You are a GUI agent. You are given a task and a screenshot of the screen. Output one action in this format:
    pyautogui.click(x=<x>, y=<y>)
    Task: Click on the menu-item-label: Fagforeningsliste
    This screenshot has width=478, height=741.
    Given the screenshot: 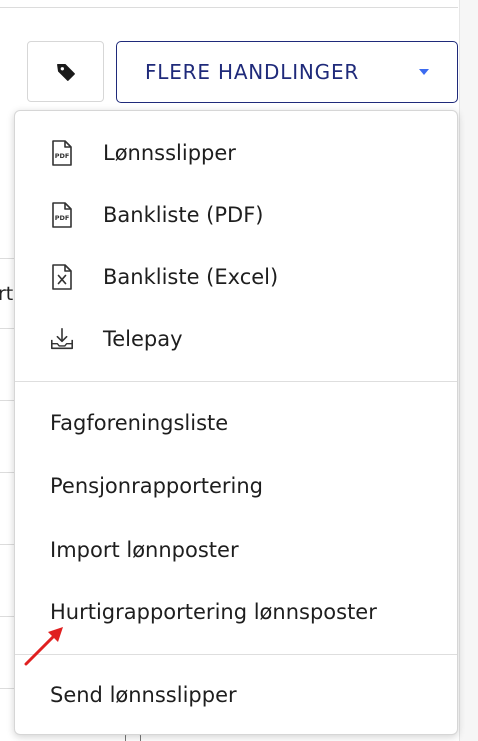 What is the action you would take?
    pyautogui.click(x=139, y=423)
    